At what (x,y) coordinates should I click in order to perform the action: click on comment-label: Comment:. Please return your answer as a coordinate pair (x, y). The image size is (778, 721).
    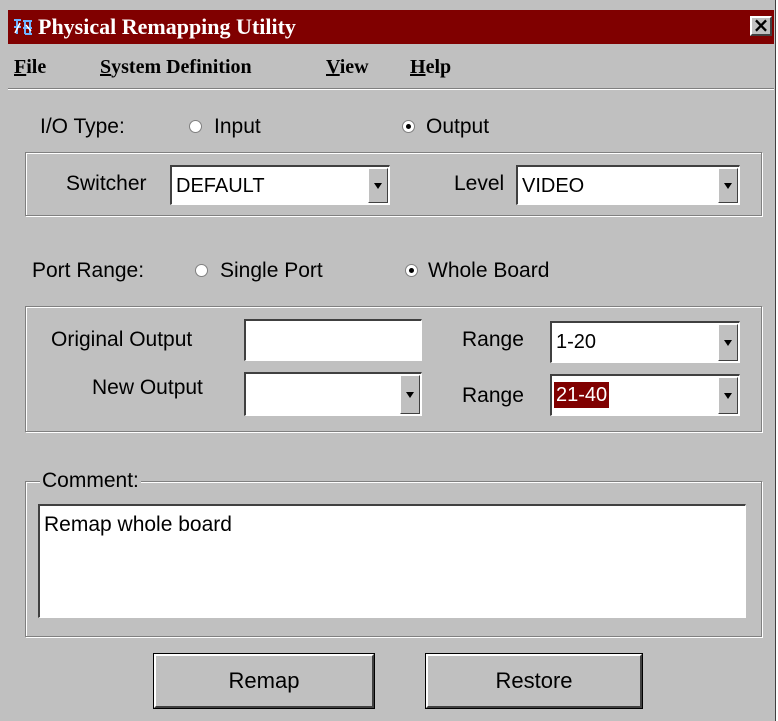
    Looking at the image, I should click on (90, 481).